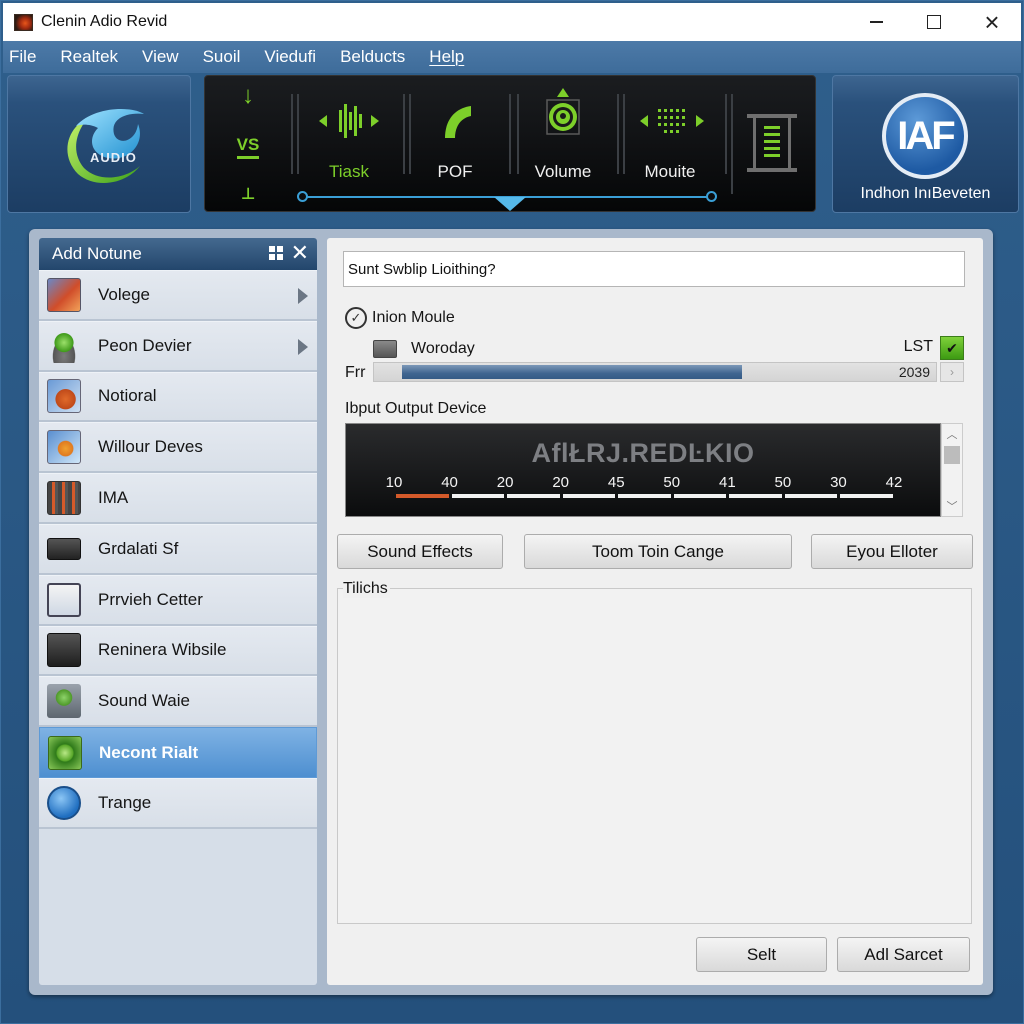 This screenshot has width=1024, height=1024. Describe the element at coordinates (658, 551) in the screenshot. I see `toom-toin-cange-button: Toom Toin Cange` at that location.